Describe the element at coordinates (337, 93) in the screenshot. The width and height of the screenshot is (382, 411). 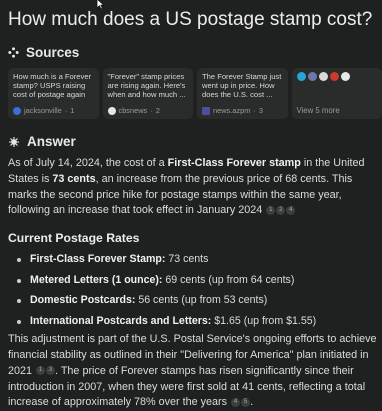
I see `view-more-card: View 5 more` at that location.